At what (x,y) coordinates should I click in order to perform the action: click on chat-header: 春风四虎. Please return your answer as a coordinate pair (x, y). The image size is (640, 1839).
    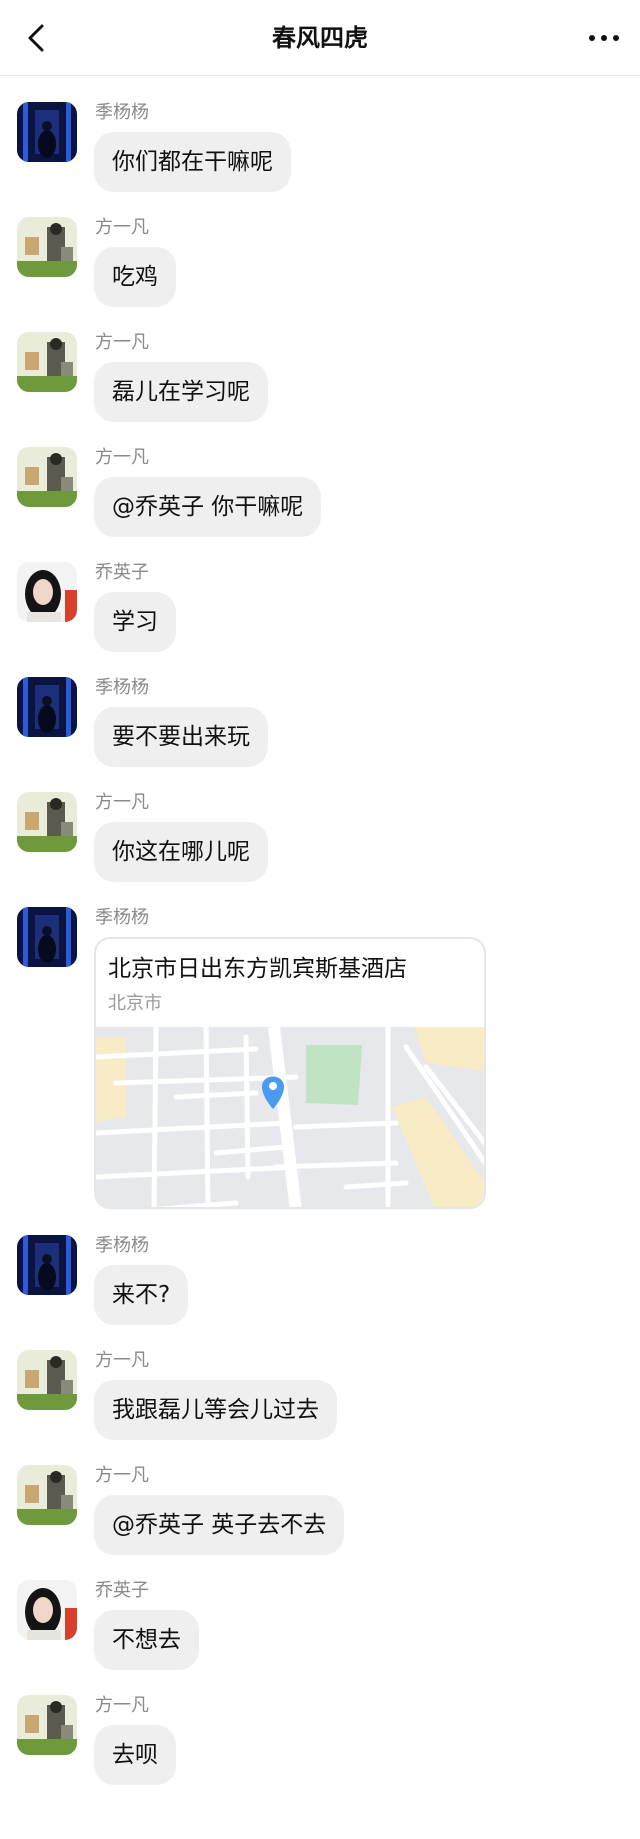
    Looking at the image, I should click on (320, 38).